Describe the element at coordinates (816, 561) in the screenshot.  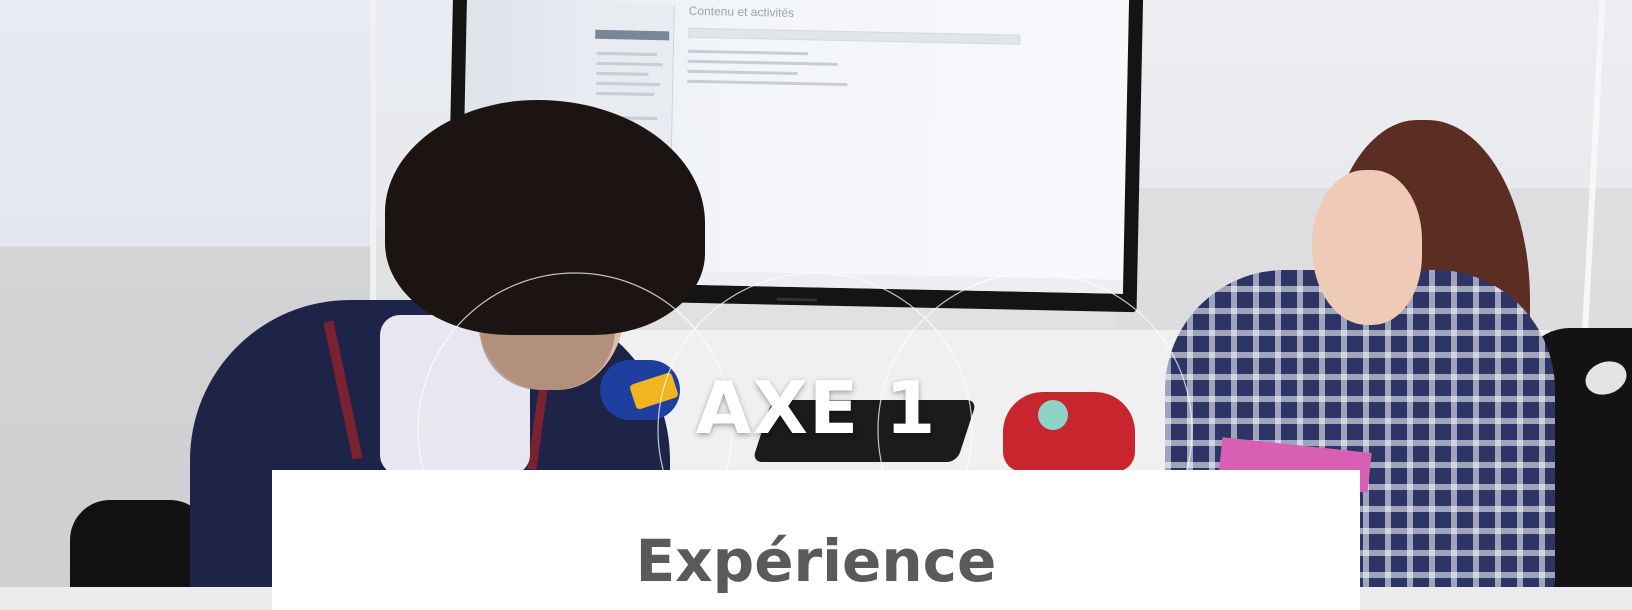
I see `card-title: Expérience` at that location.